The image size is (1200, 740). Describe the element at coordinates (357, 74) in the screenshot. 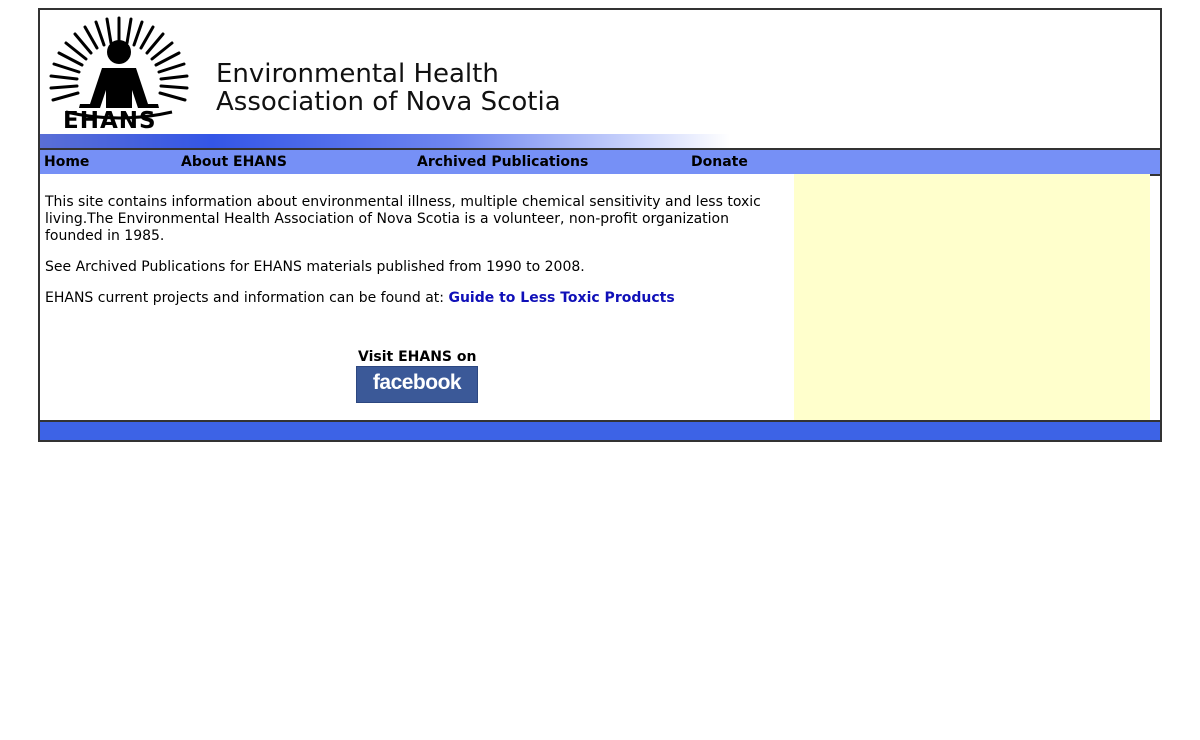

I see `site-title-line1: Environmental Health` at that location.